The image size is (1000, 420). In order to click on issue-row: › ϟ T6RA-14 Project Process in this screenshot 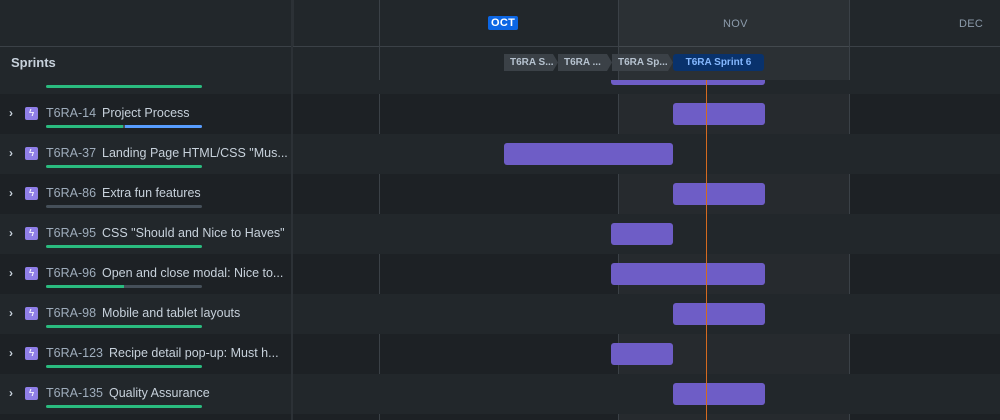, I will do `click(500, 114)`.